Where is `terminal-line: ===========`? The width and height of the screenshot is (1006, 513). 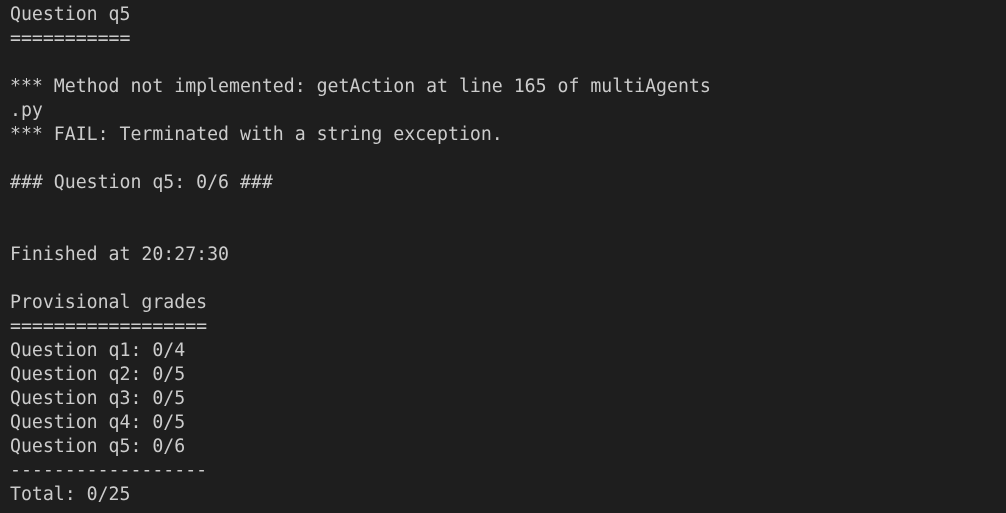
terminal-line: =========== is located at coordinates (70, 38).